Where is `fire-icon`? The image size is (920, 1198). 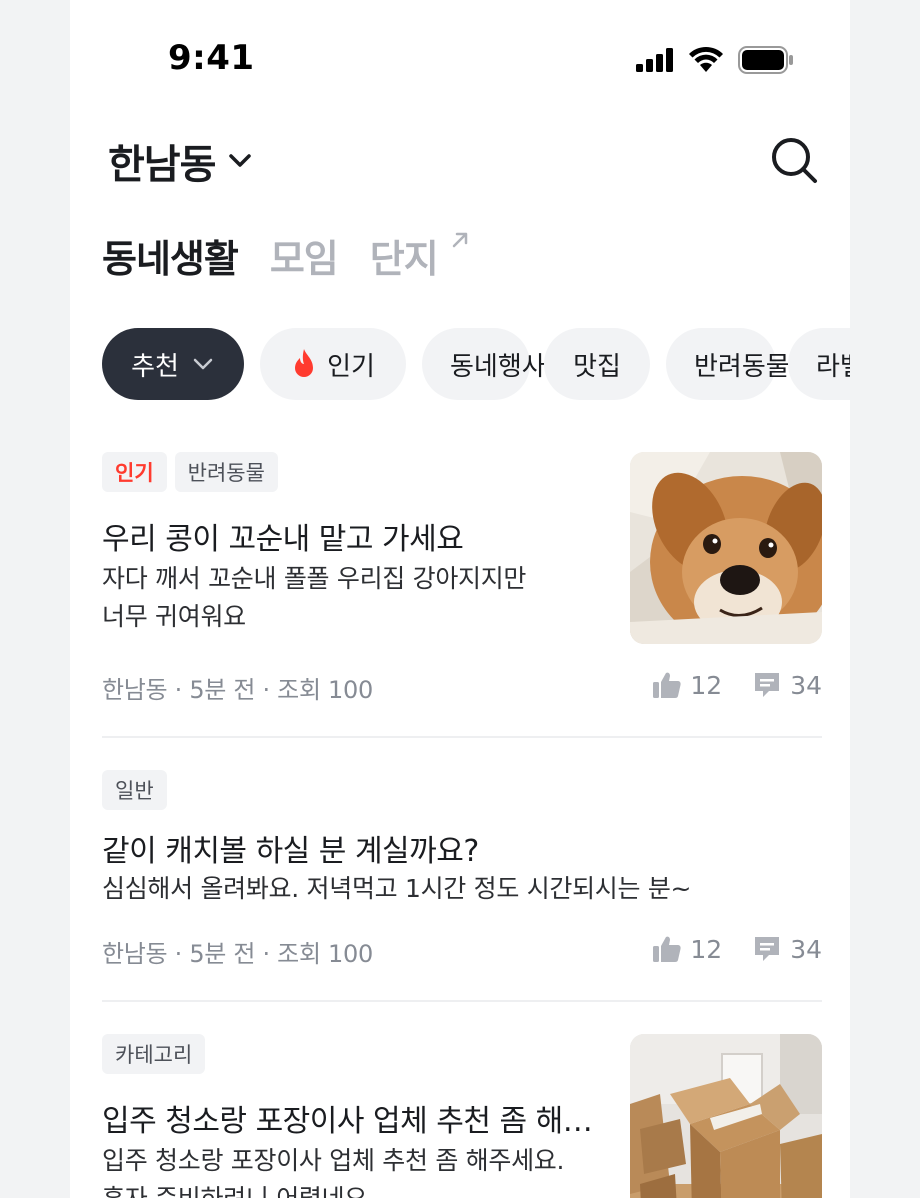 fire-icon is located at coordinates (304, 363).